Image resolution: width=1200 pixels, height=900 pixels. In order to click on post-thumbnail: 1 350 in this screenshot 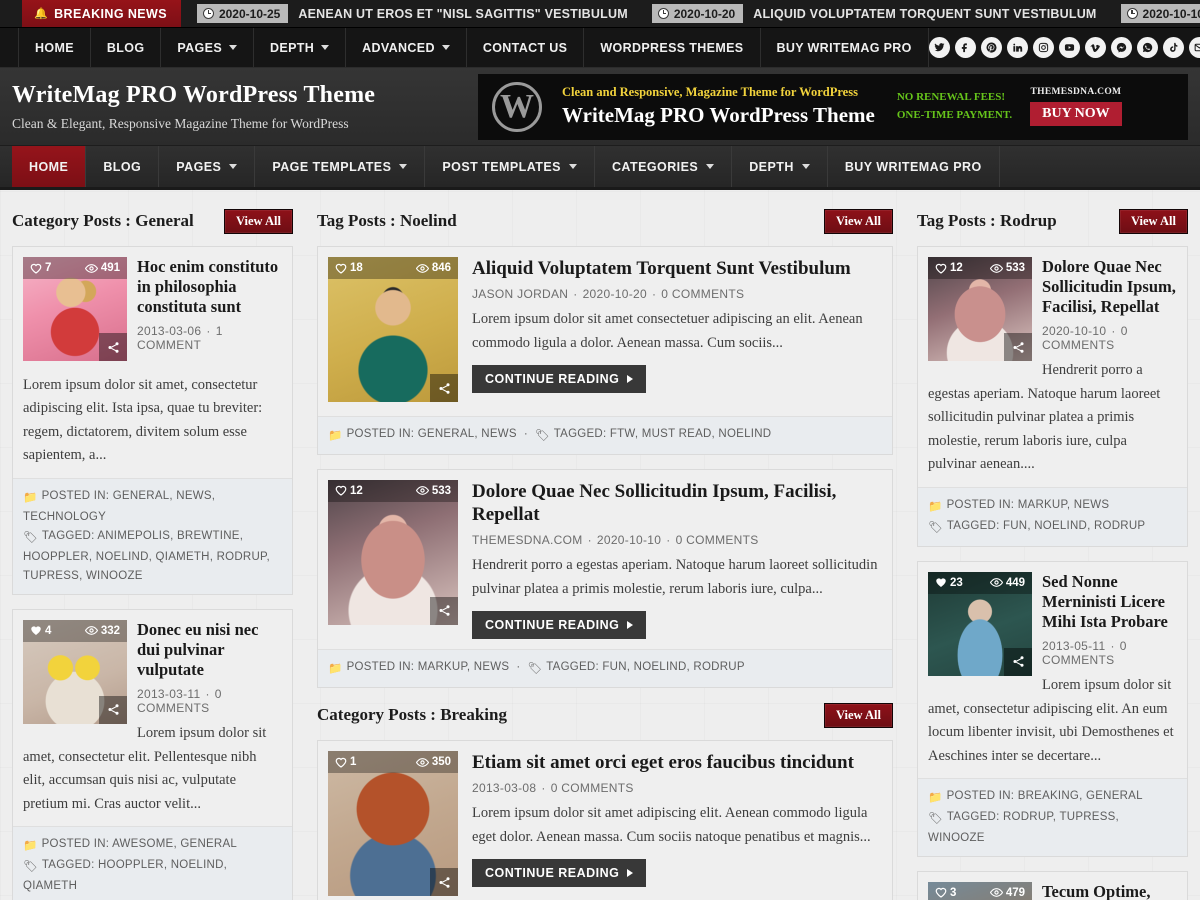, I will do `click(393, 824)`.